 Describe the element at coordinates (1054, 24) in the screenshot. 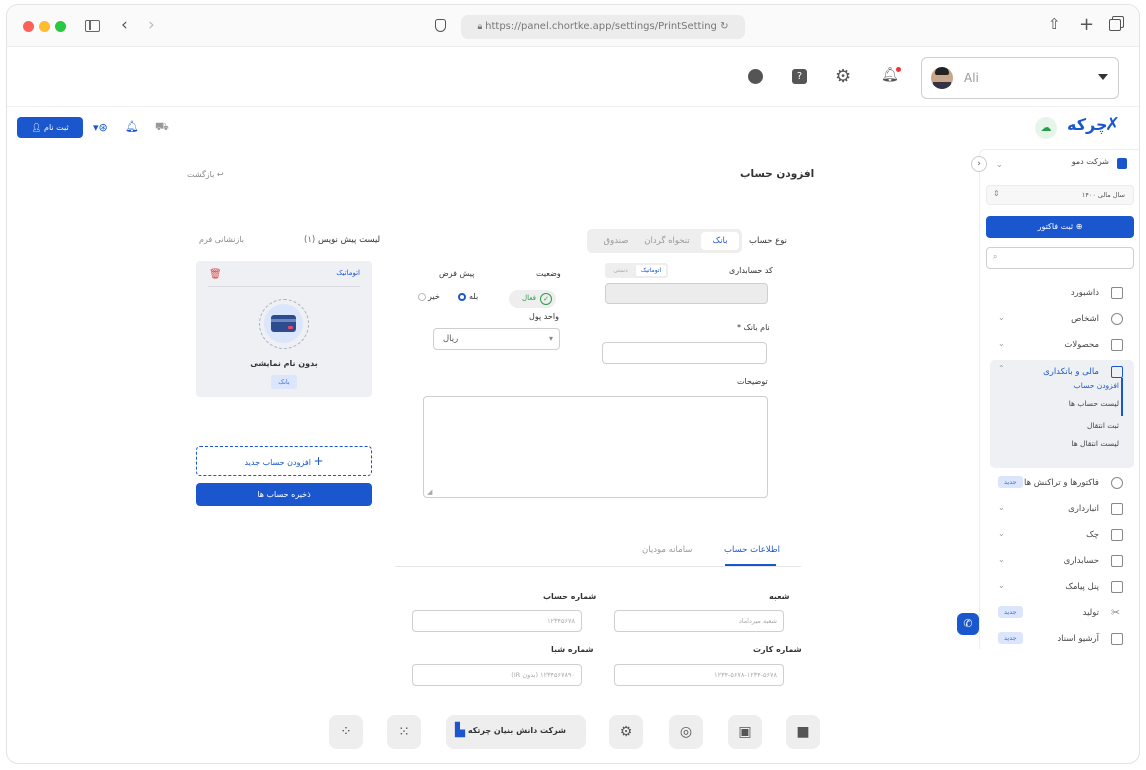

I see `share-icon: ⇧` at that location.